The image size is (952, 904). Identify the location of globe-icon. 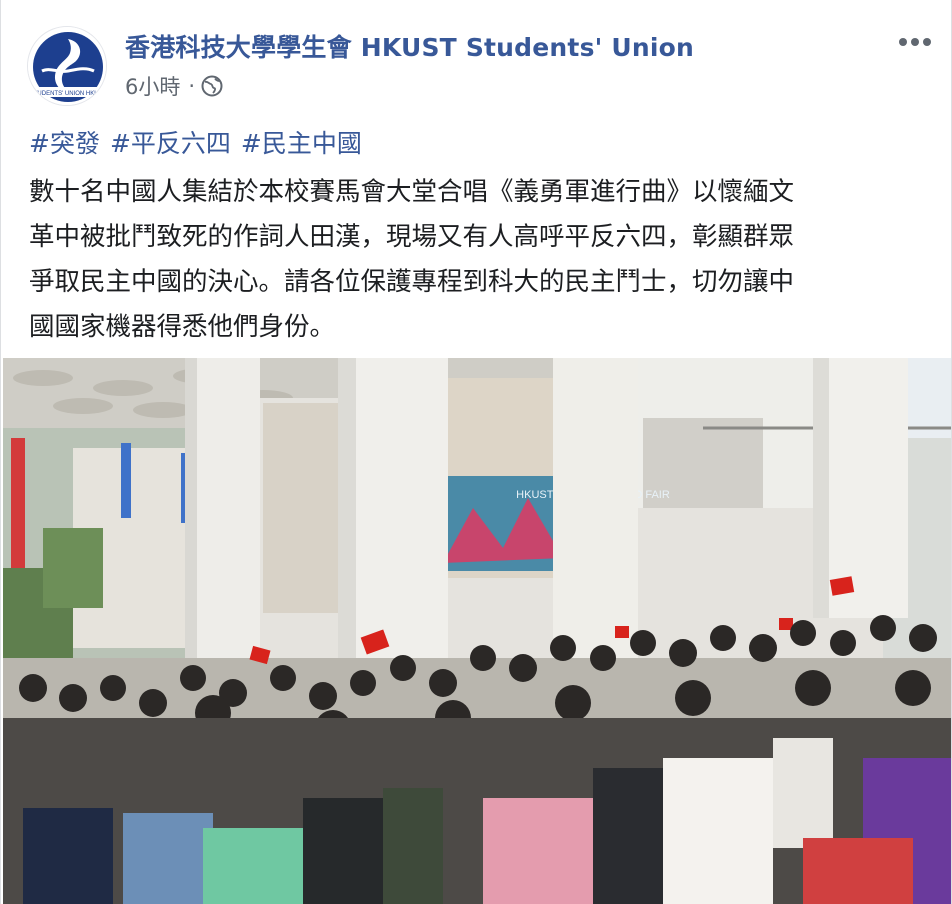
(212, 86).